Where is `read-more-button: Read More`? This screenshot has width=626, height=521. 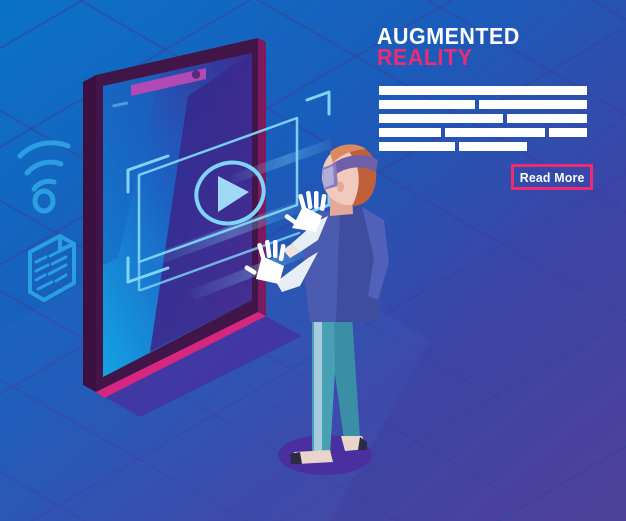
read-more-button: Read More is located at coordinates (552, 177).